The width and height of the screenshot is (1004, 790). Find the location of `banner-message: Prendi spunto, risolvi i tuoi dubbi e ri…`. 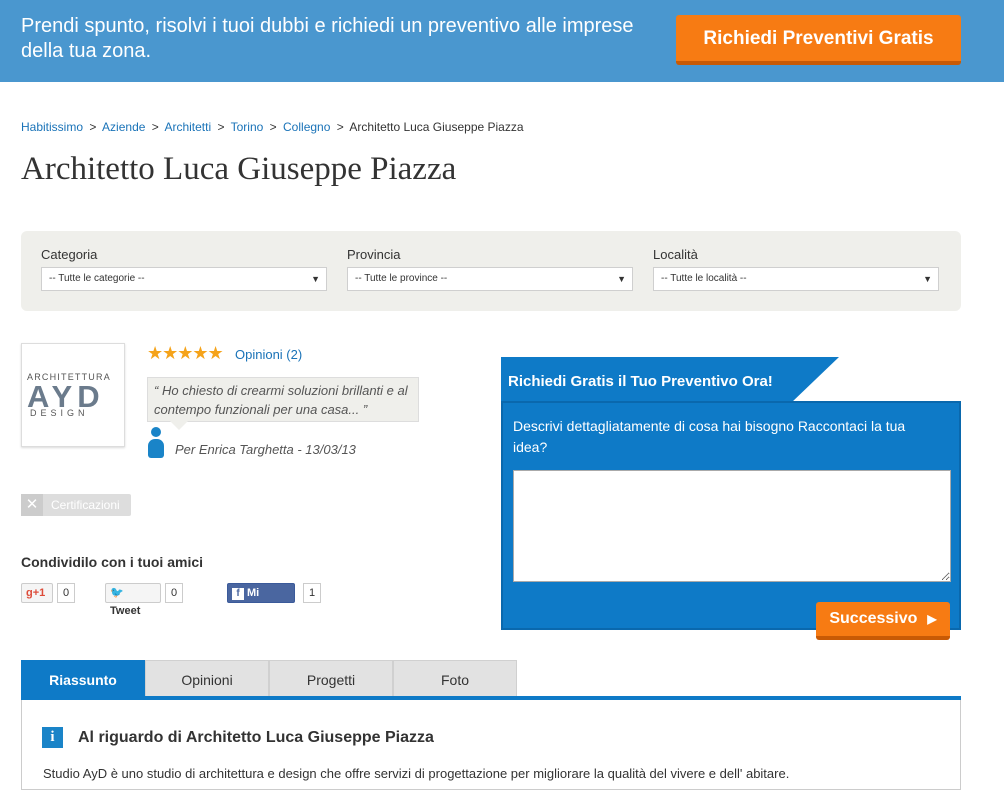

banner-message: Prendi spunto, risolvi i tuoi dubbi e ri… is located at coordinates (327, 38).